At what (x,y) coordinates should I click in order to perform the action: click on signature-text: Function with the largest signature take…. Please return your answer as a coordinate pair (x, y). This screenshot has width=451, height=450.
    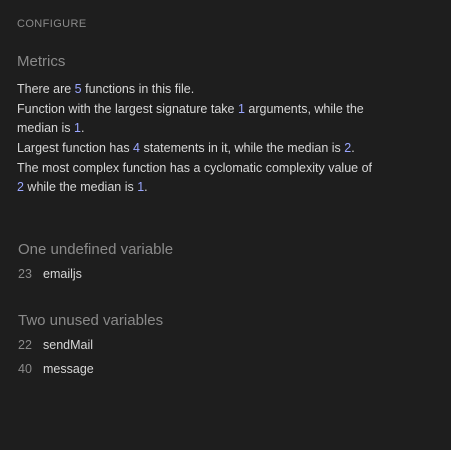
    Looking at the image, I should click on (190, 118).